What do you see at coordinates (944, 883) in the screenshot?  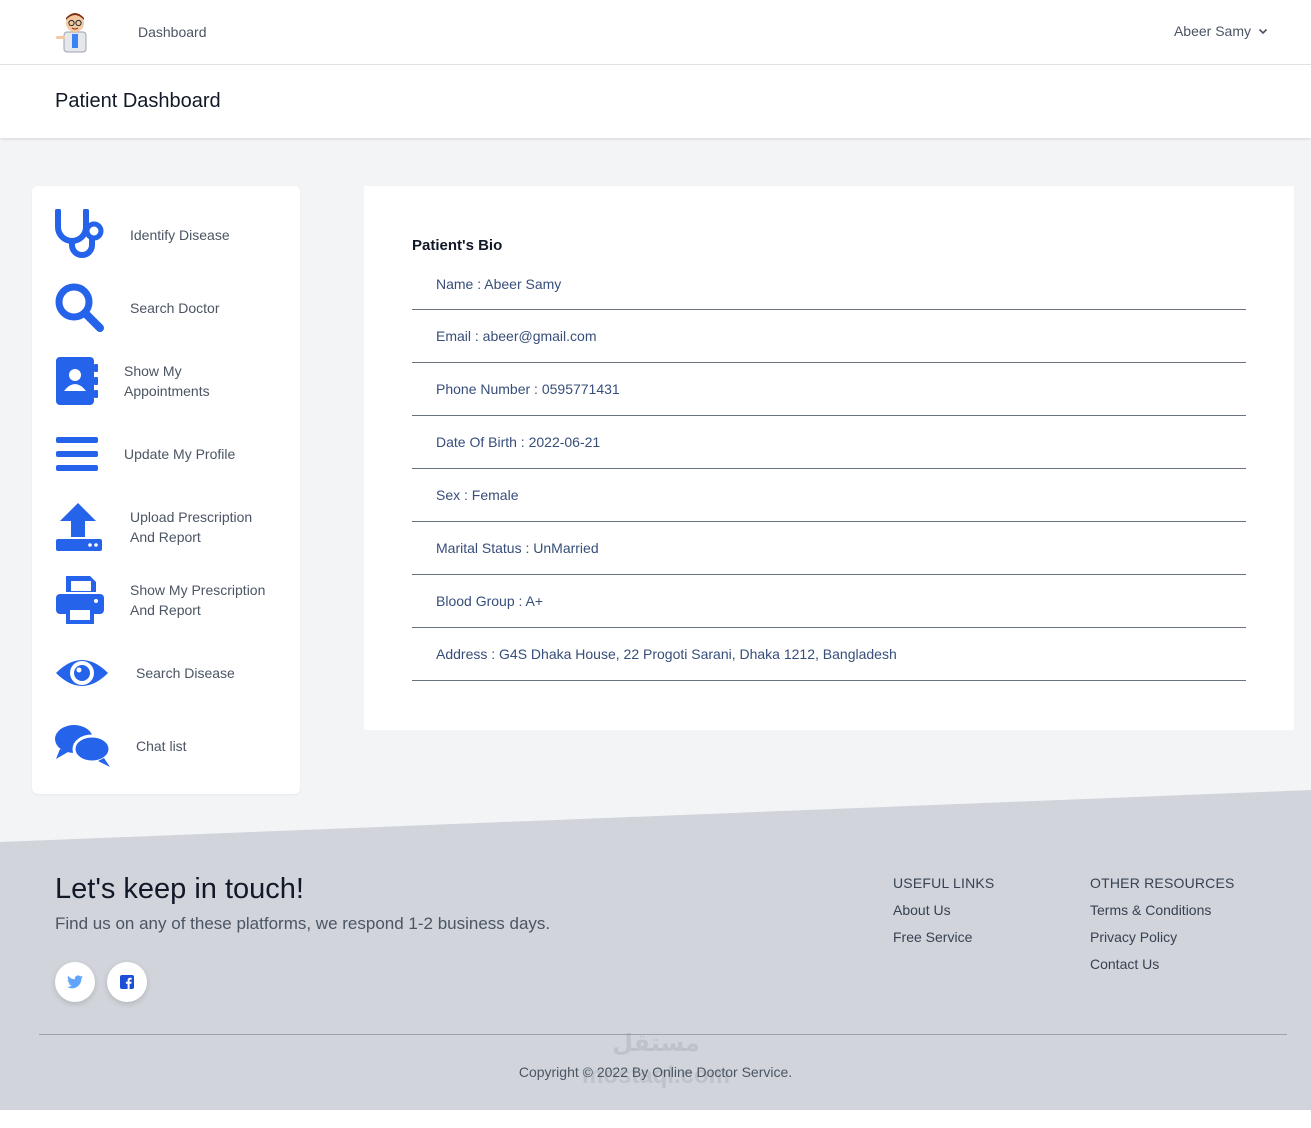 I see `useful-links-heading: USEFUL LINKS` at bounding box center [944, 883].